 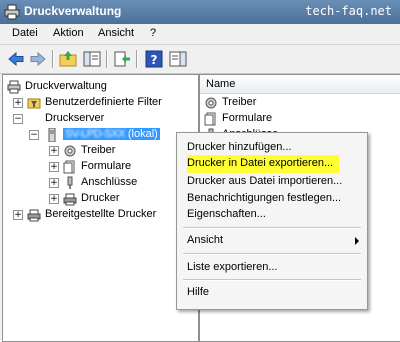 I want to click on server-name-blurred: SV-LPD-SXX, so click(x=95, y=134).